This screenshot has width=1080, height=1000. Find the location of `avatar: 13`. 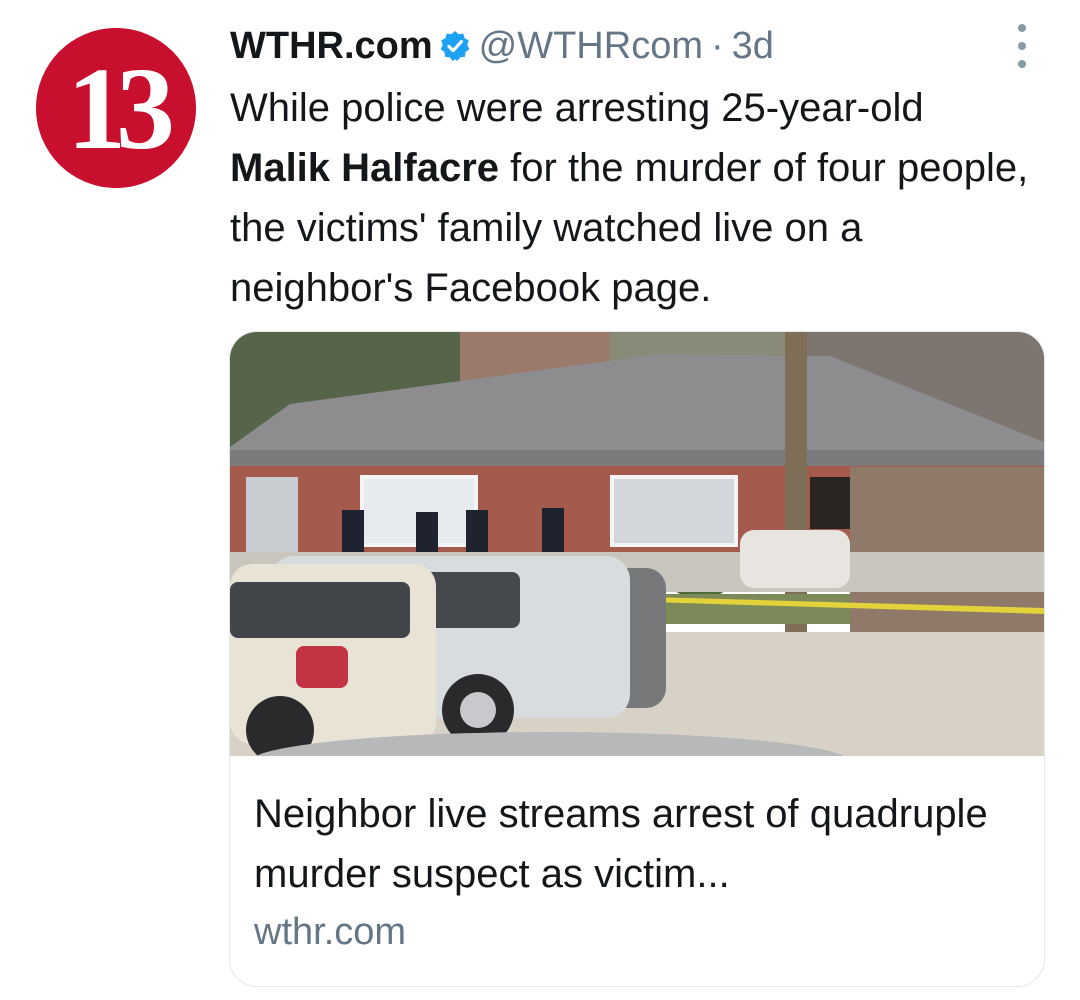

avatar: 13 is located at coordinates (116, 108).